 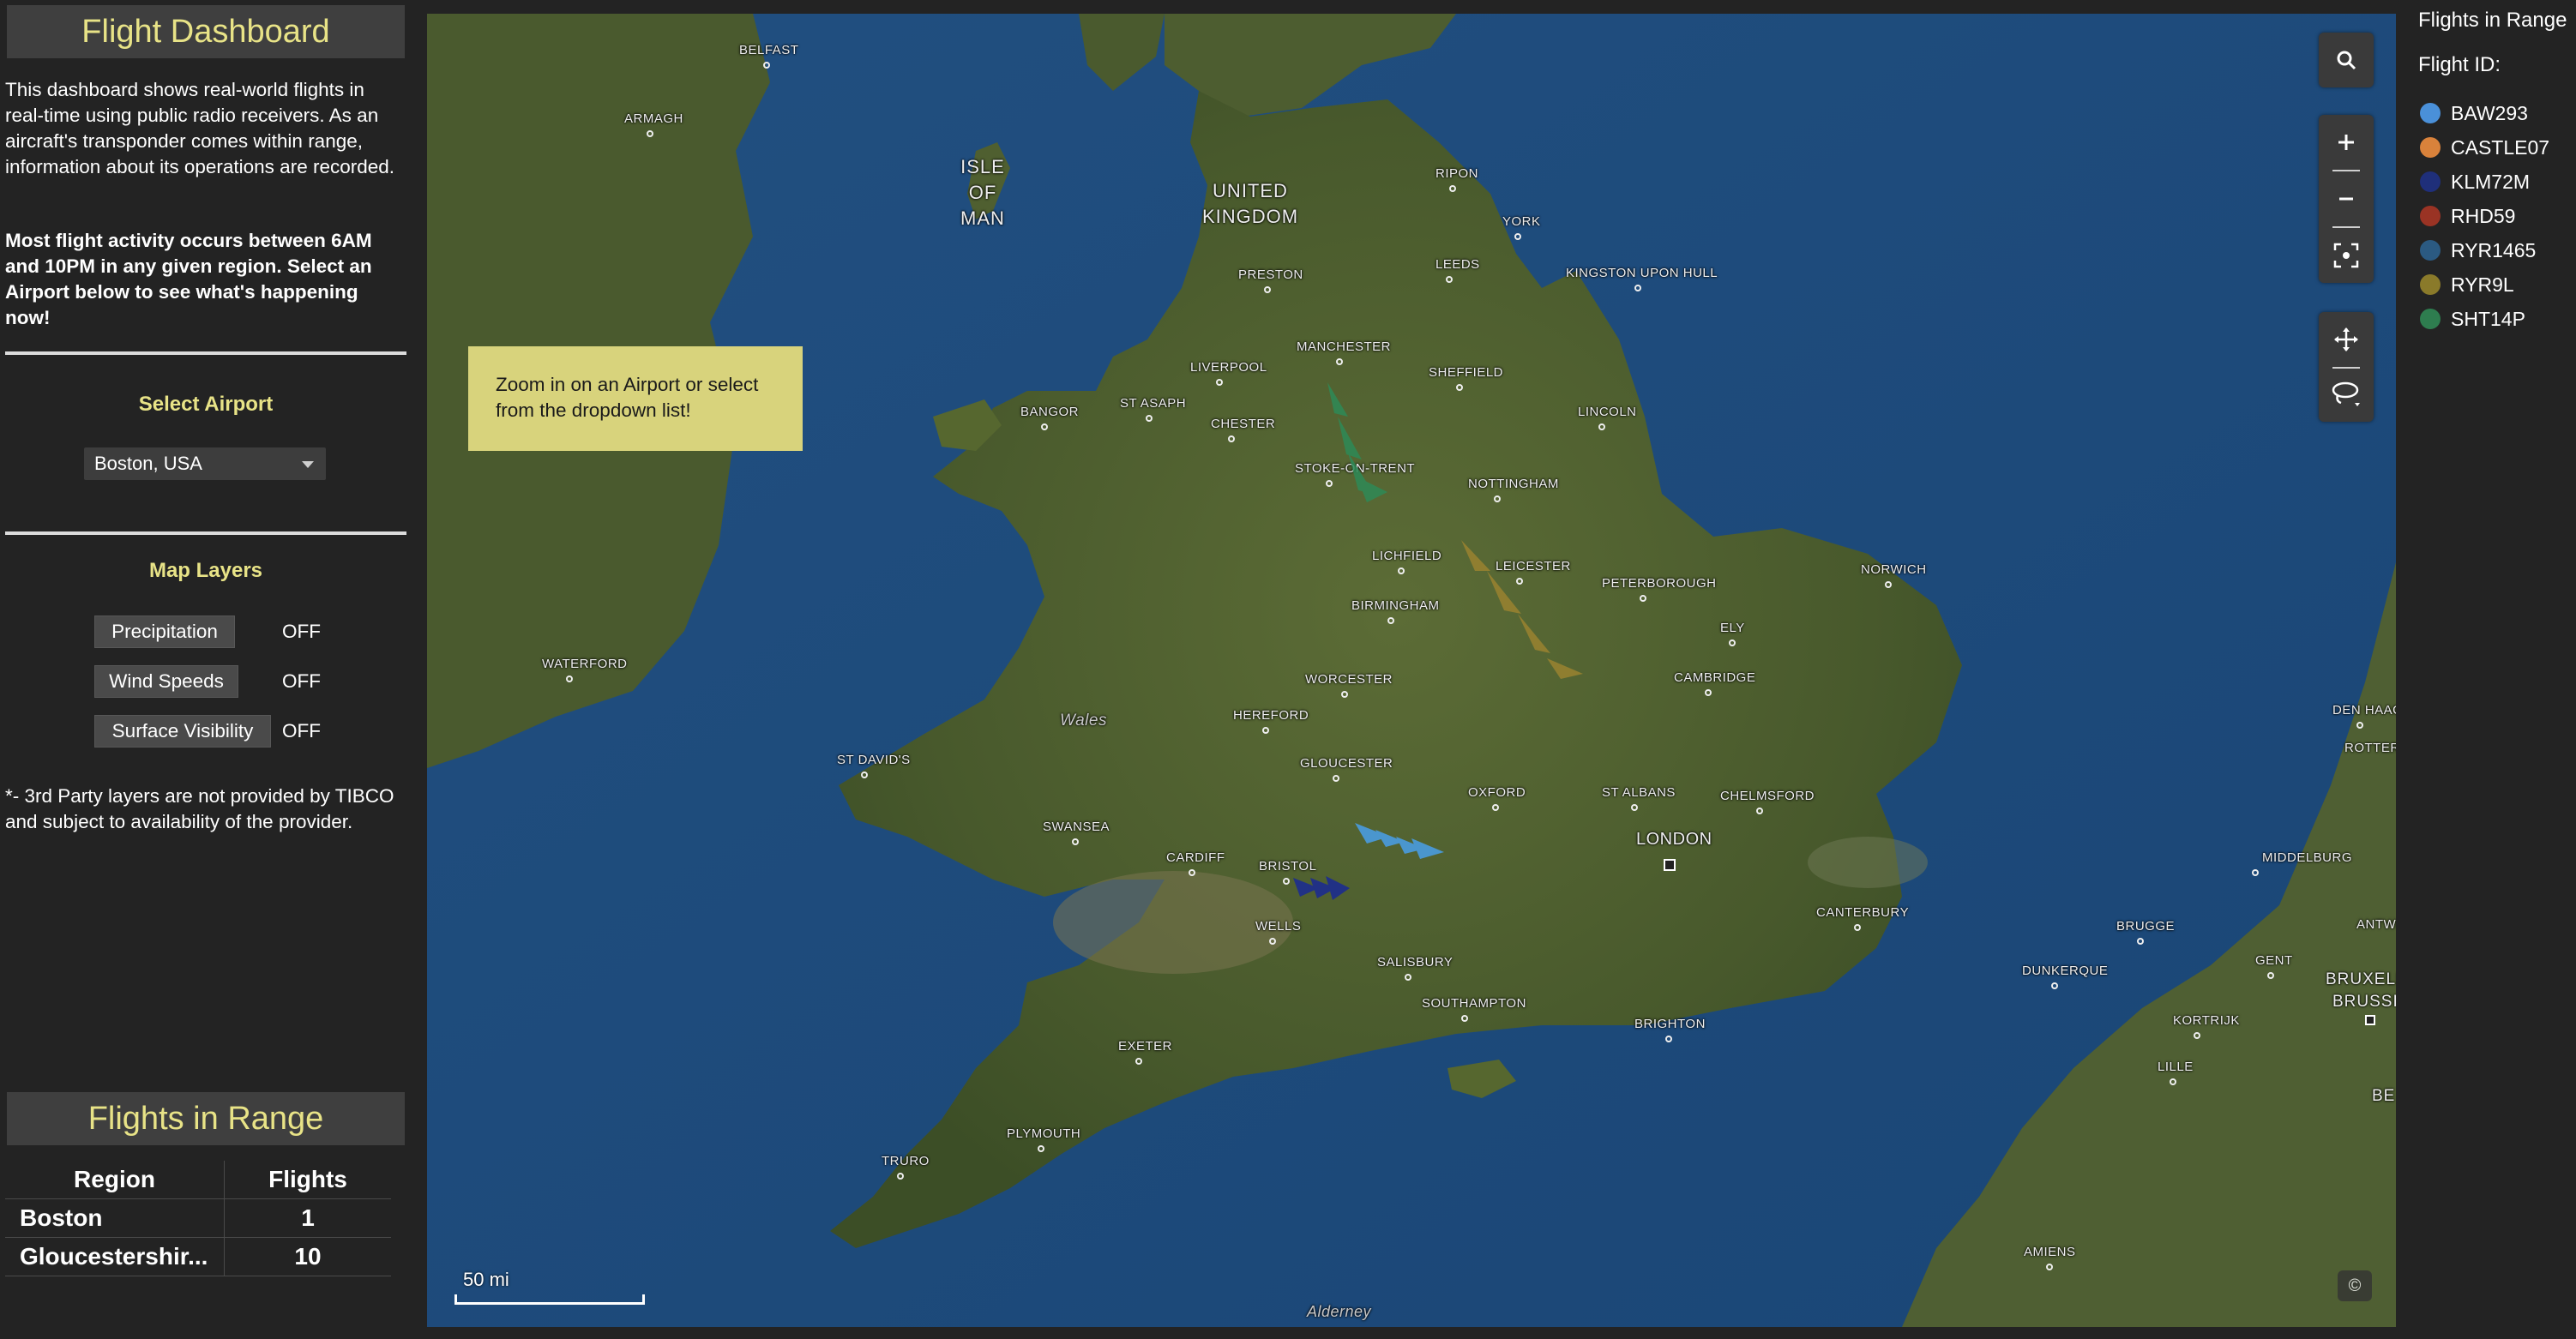 I want to click on legend-item-ryr9l: RYR9L, so click(x=2467, y=284).